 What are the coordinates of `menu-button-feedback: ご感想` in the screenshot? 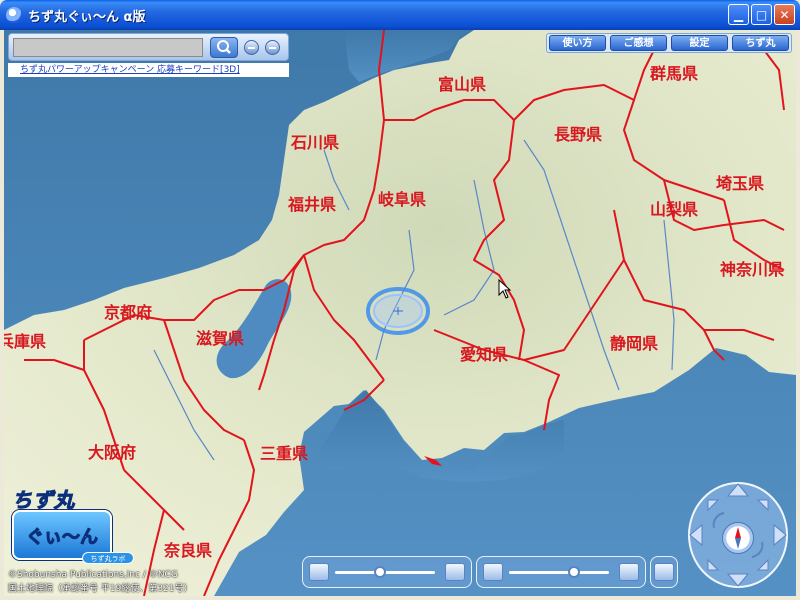 It's located at (638, 43).